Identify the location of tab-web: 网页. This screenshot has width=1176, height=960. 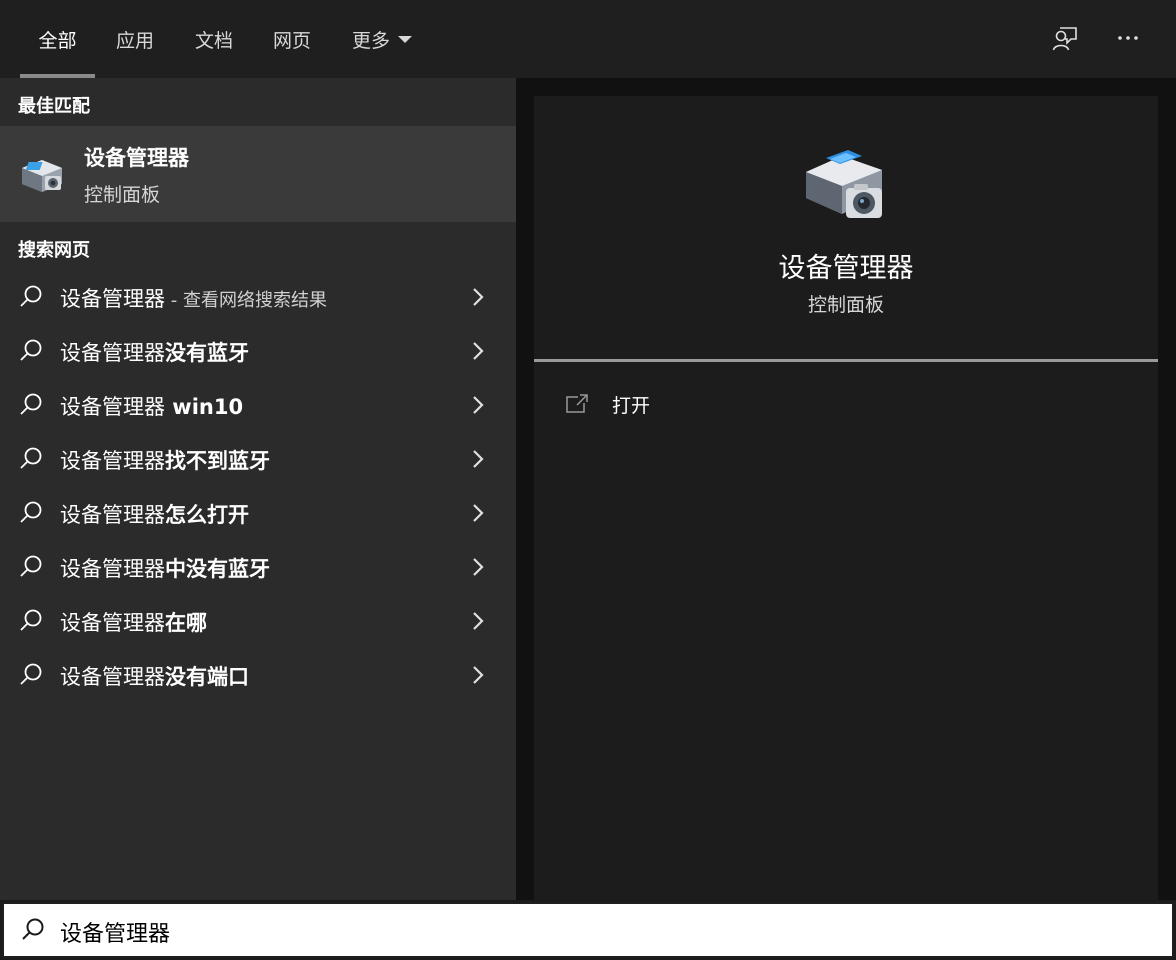
(292, 39).